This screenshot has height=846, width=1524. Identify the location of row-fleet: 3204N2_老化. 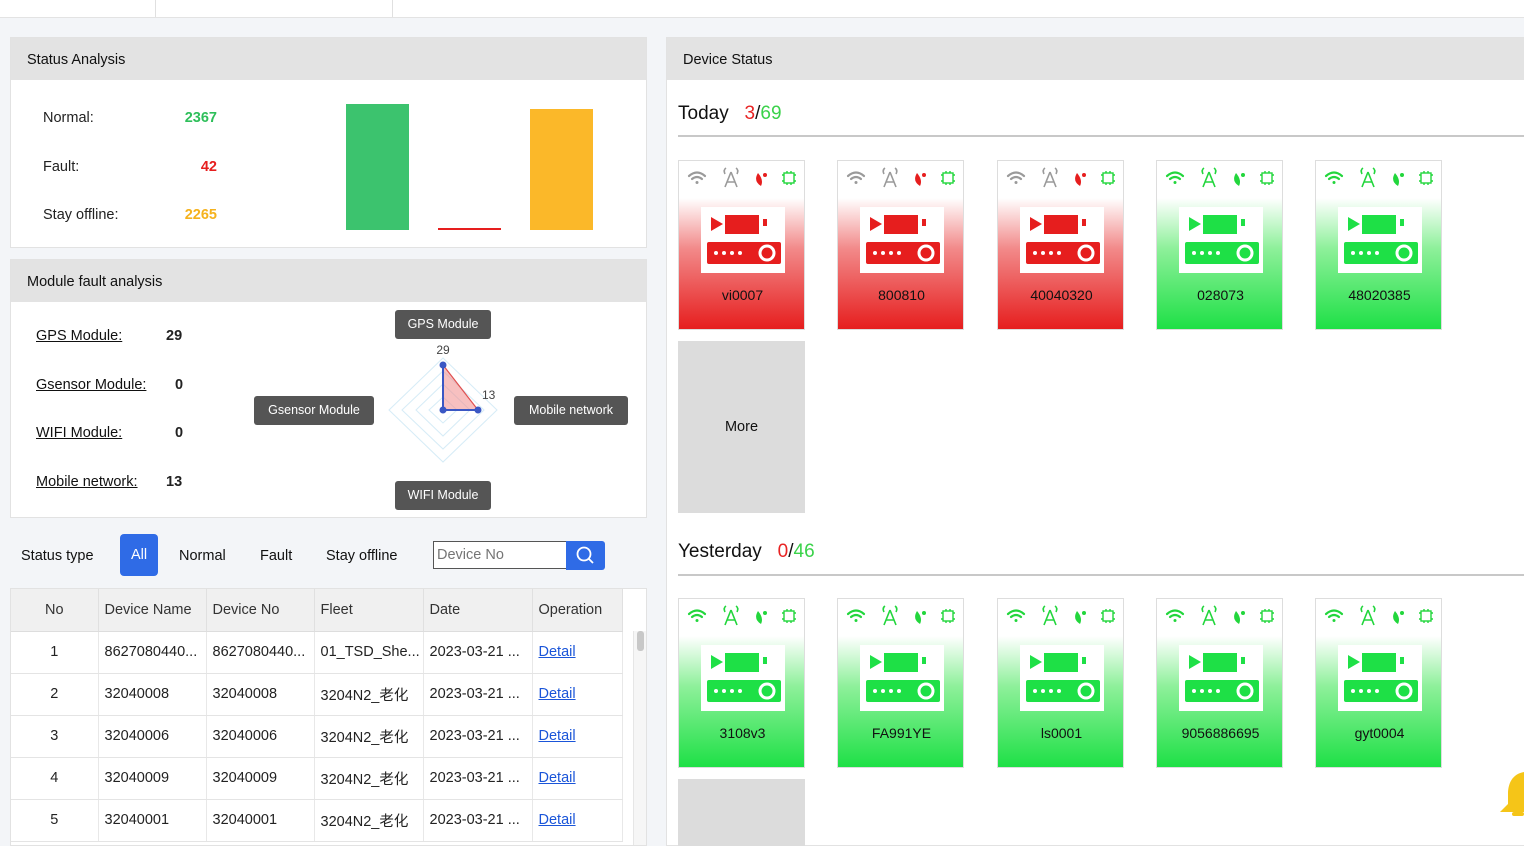
(369, 778).